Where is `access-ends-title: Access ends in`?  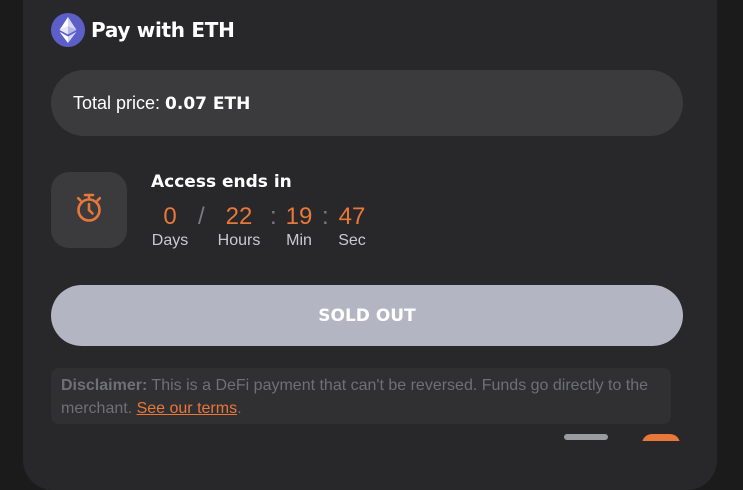 access-ends-title: Access ends in is located at coordinates (221, 182).